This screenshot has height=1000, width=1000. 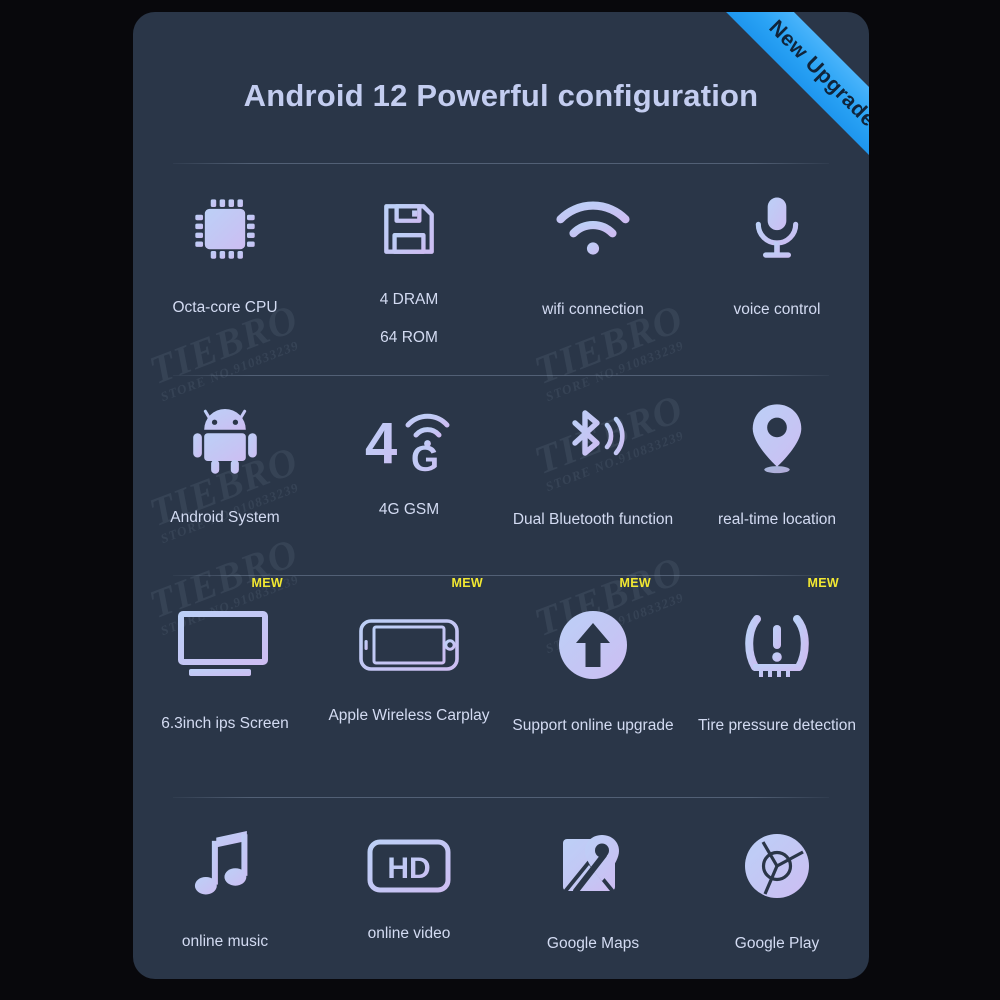 I want to click on feature-label-secondary: 64 ROM, so click(x=409, y=338).